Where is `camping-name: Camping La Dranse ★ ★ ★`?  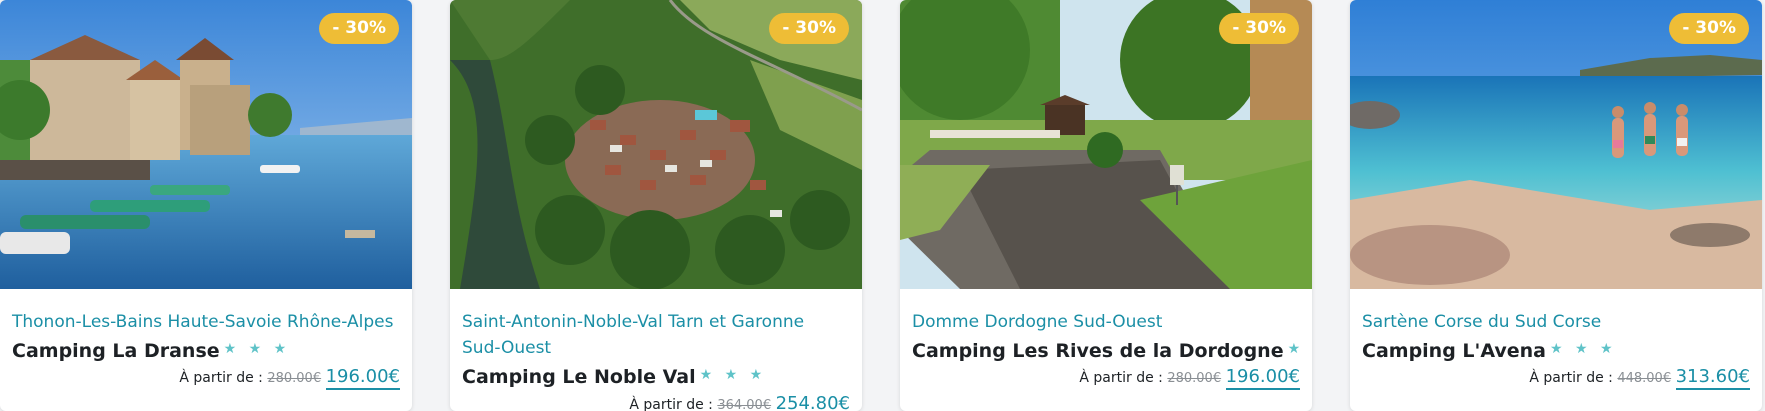 camping-name: Camping La Dranse ★ ★ ★ is located at coordinates (151, 351).